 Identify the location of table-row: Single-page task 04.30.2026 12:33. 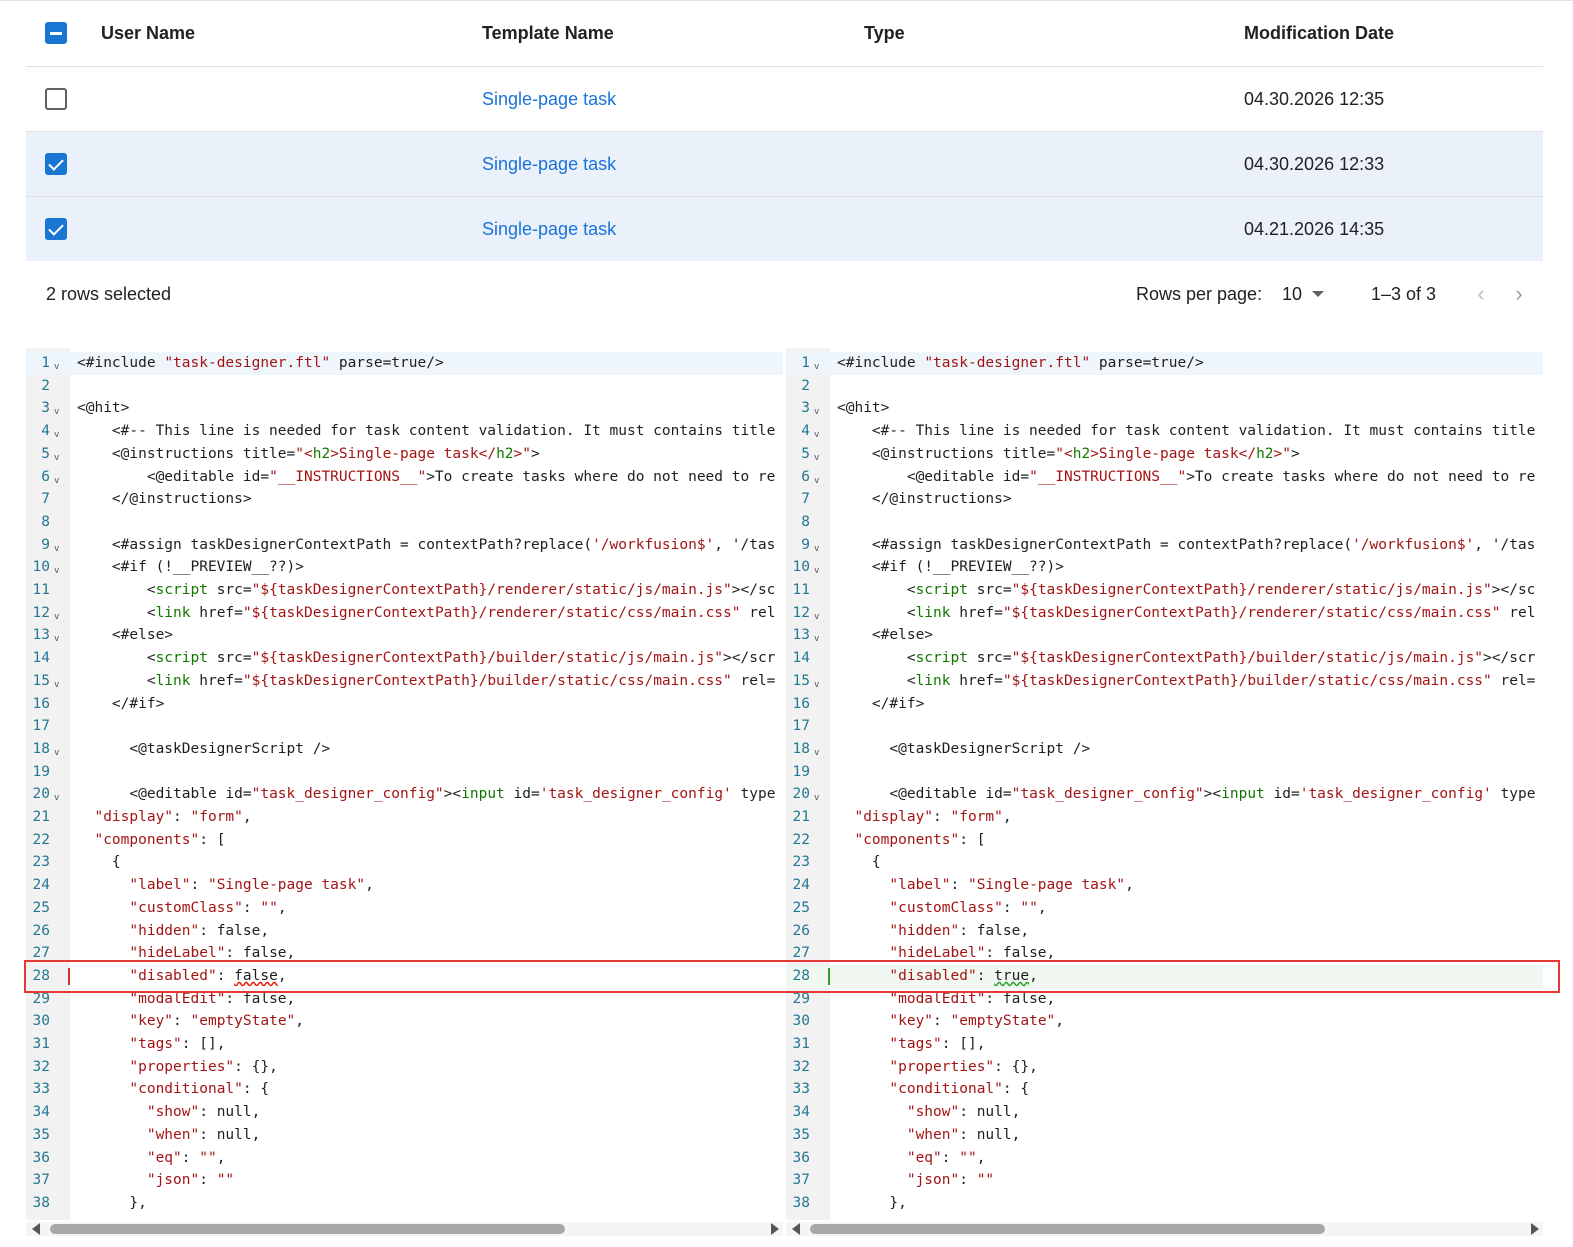
(784, 164).